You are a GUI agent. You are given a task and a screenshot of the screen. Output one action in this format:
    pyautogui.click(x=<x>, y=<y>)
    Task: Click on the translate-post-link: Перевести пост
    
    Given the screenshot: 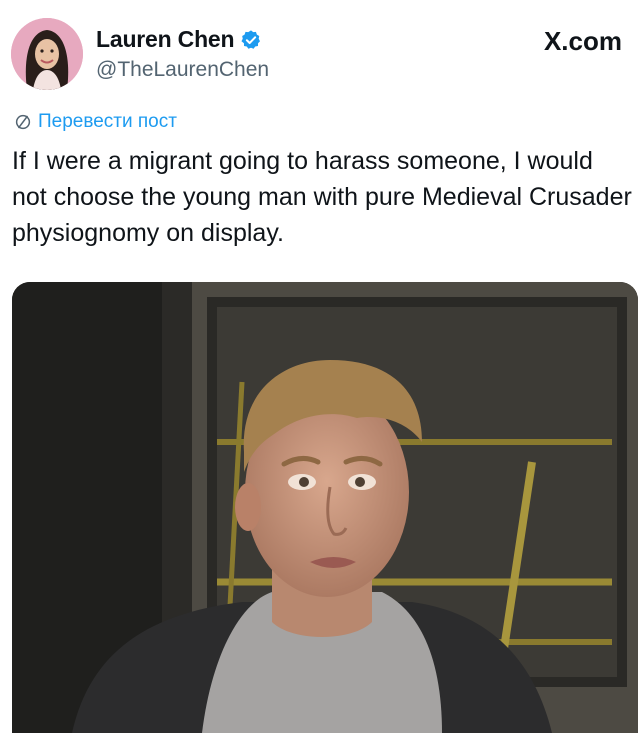 What is the action you would take?
    pyautogui.click(x=95, y=122)
    